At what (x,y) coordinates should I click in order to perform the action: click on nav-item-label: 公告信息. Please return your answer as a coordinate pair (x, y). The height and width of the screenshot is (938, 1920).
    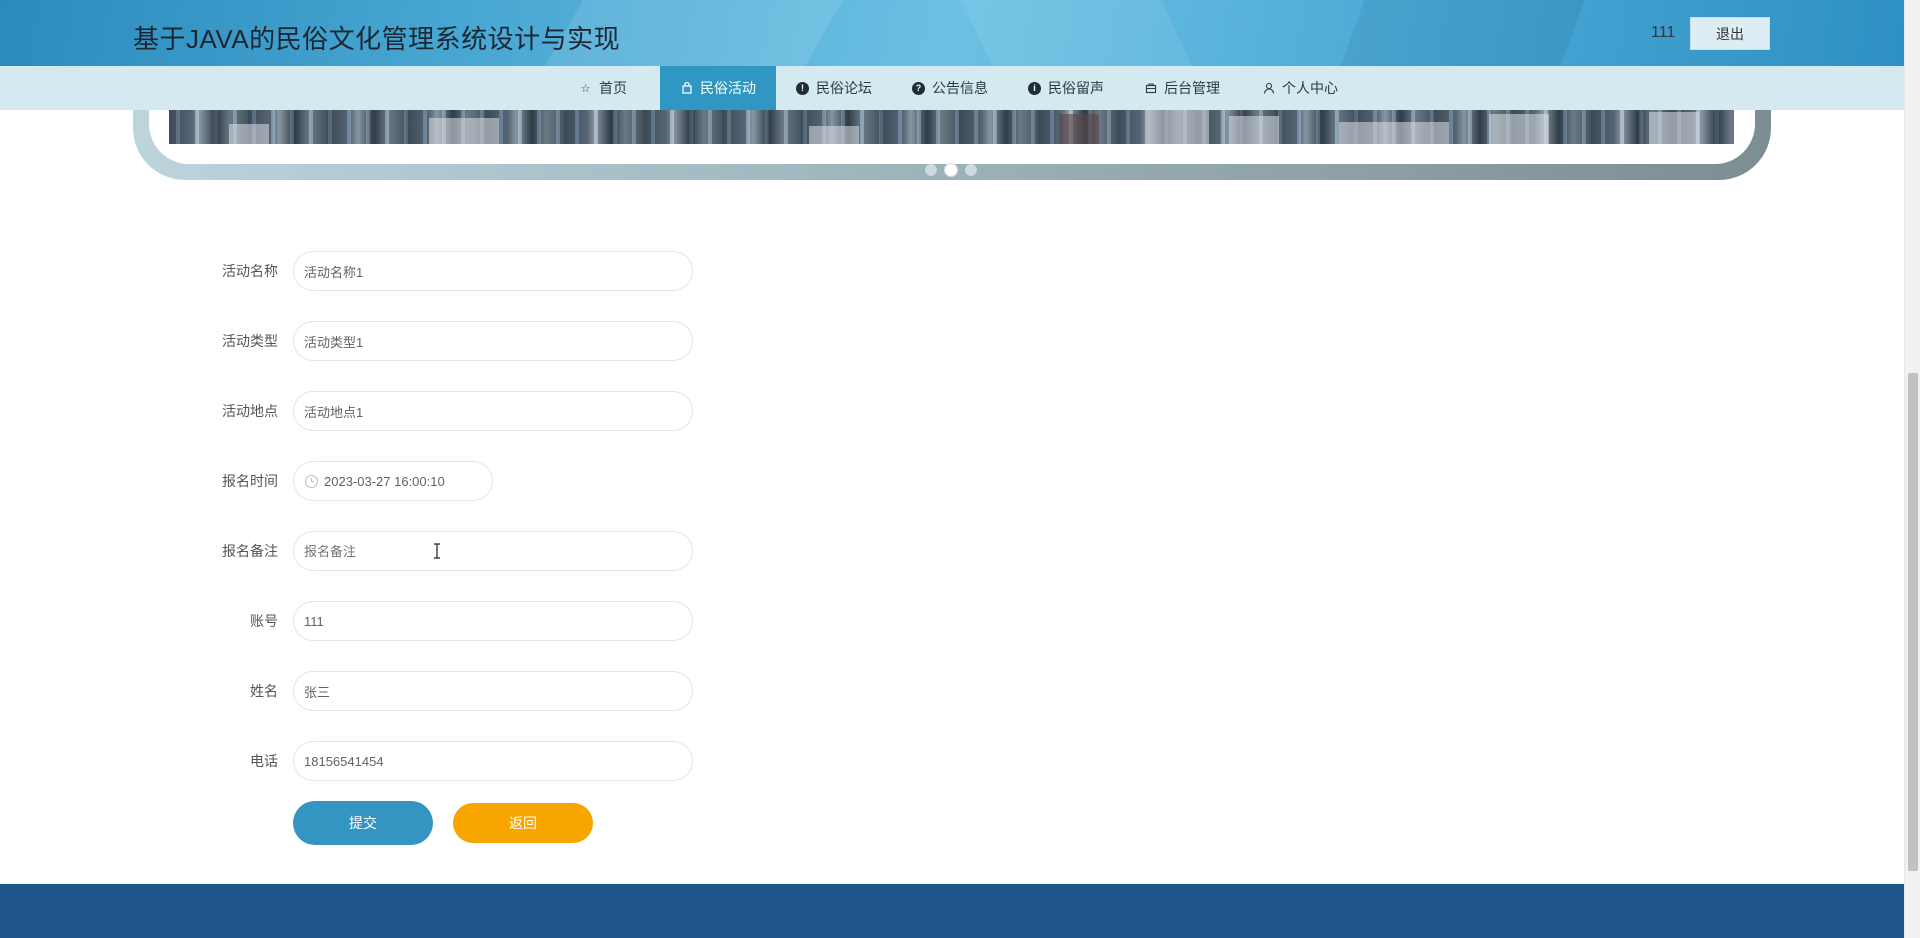
    Looking at the image, I should click on (960, 88).